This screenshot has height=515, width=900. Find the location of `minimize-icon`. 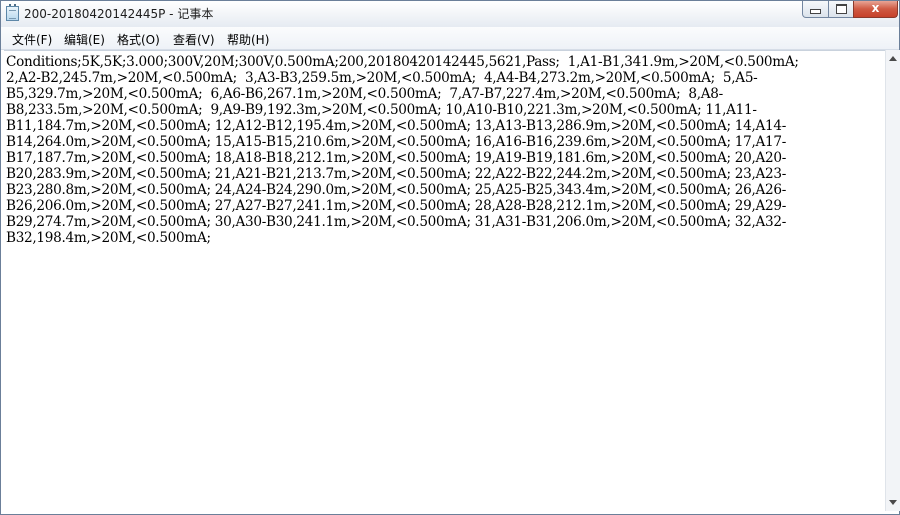

minimize-icon is located at coordinates (815, 11).